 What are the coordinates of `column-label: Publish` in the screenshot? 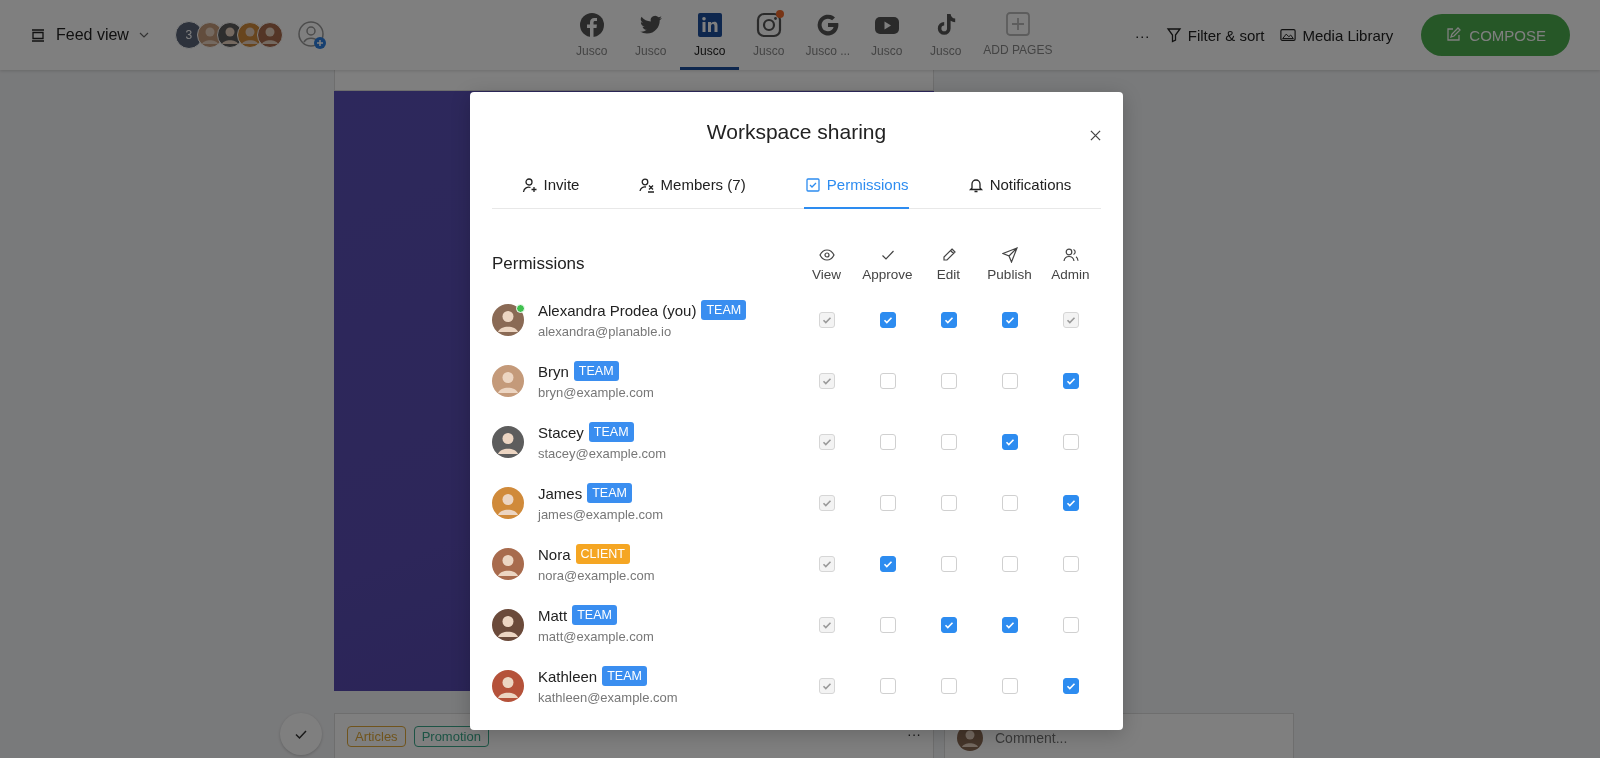 It's located at (1009, 274).